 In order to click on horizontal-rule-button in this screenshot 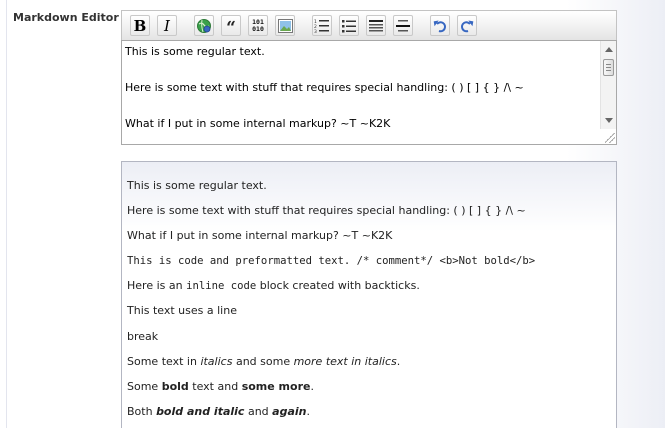, I will do `click(403, 25)`.